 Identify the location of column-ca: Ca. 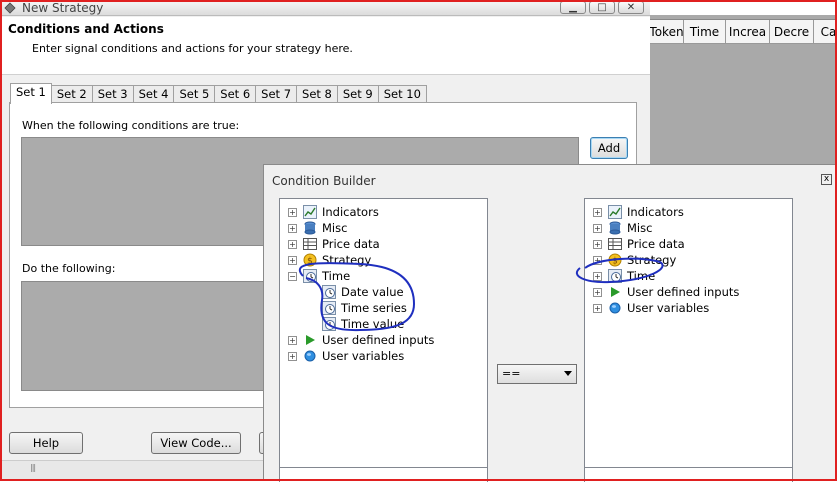
(825, 32).